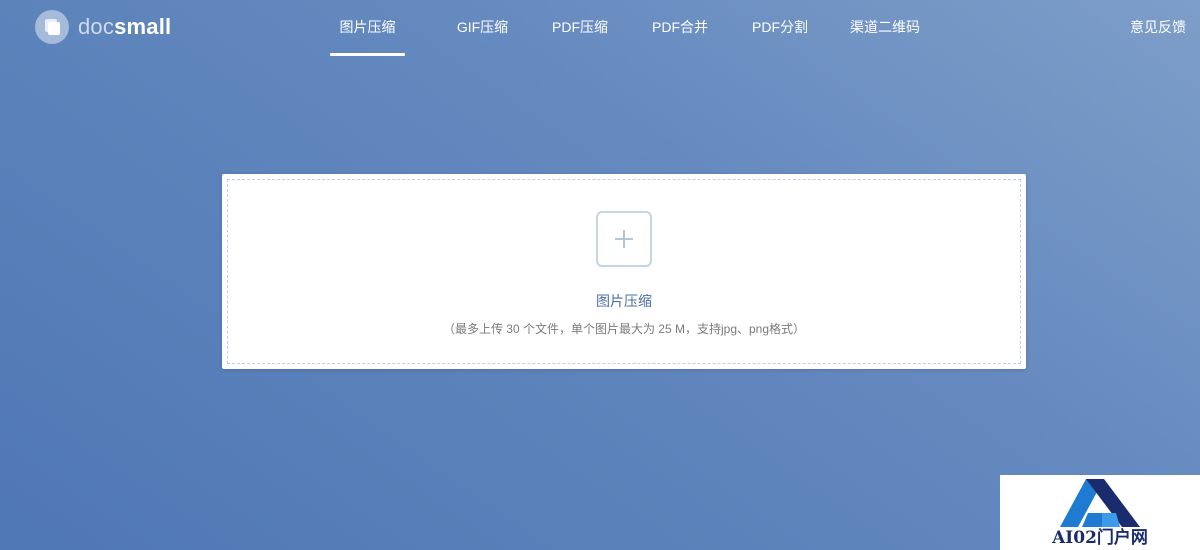 This screenshot has height=550, width=1200. I want to click on plus-icon, so click(624, 239).